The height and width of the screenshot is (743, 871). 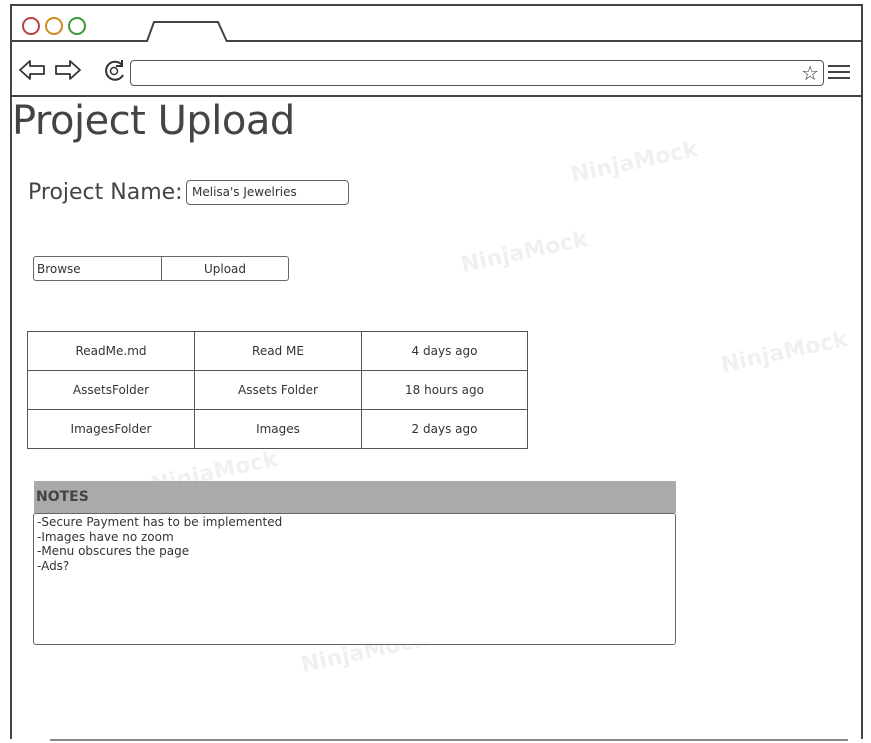 What do you see at coordinates (160, 522) in the screenshot?
I see `note-line: -Secure Payment has to be implemented` at bounding box center [160, 522].